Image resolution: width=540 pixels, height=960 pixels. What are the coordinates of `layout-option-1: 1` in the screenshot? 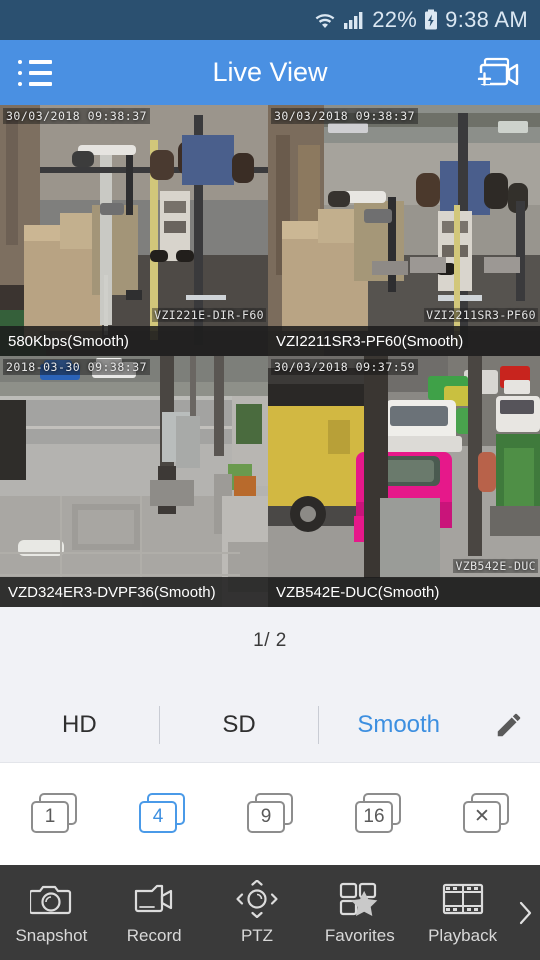 It's located at (54, 812).